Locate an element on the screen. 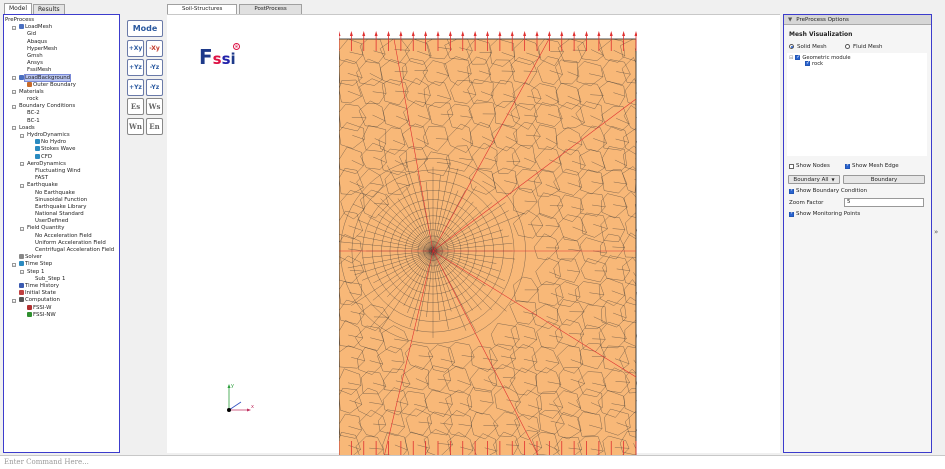  collapse-arrow-icon: ▼ is located at coordinates (790, 20).